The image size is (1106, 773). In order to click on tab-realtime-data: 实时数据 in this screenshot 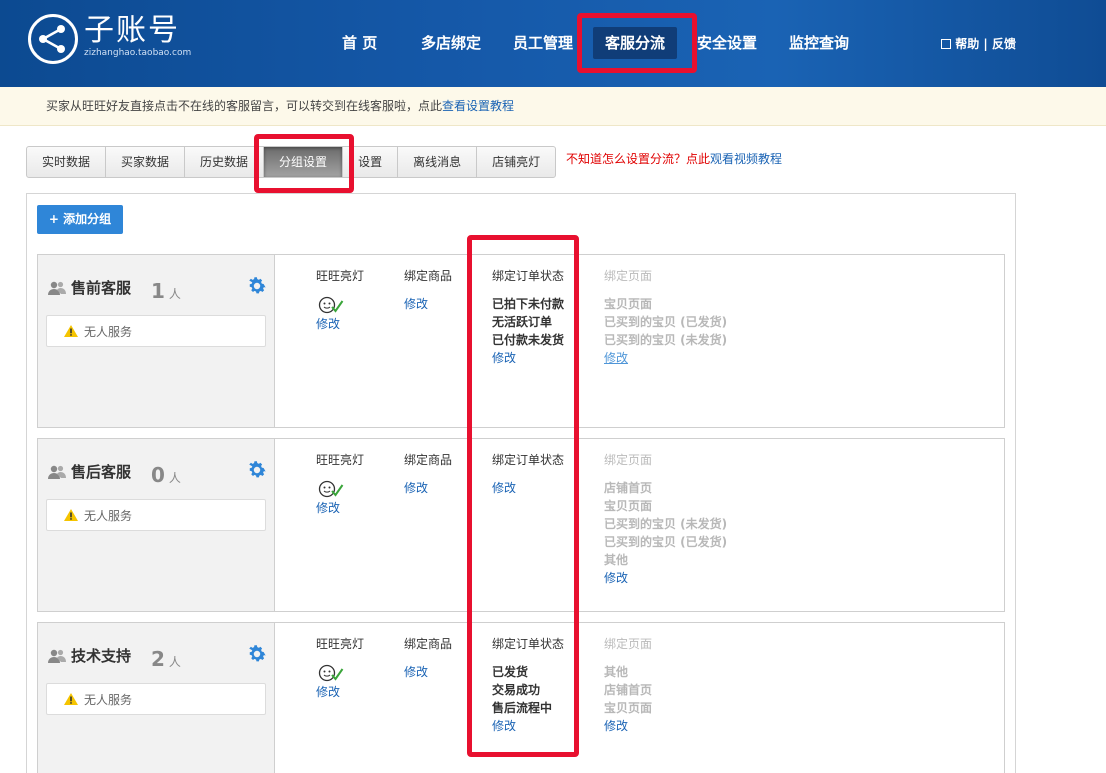, I will do `click(67, 162)`.